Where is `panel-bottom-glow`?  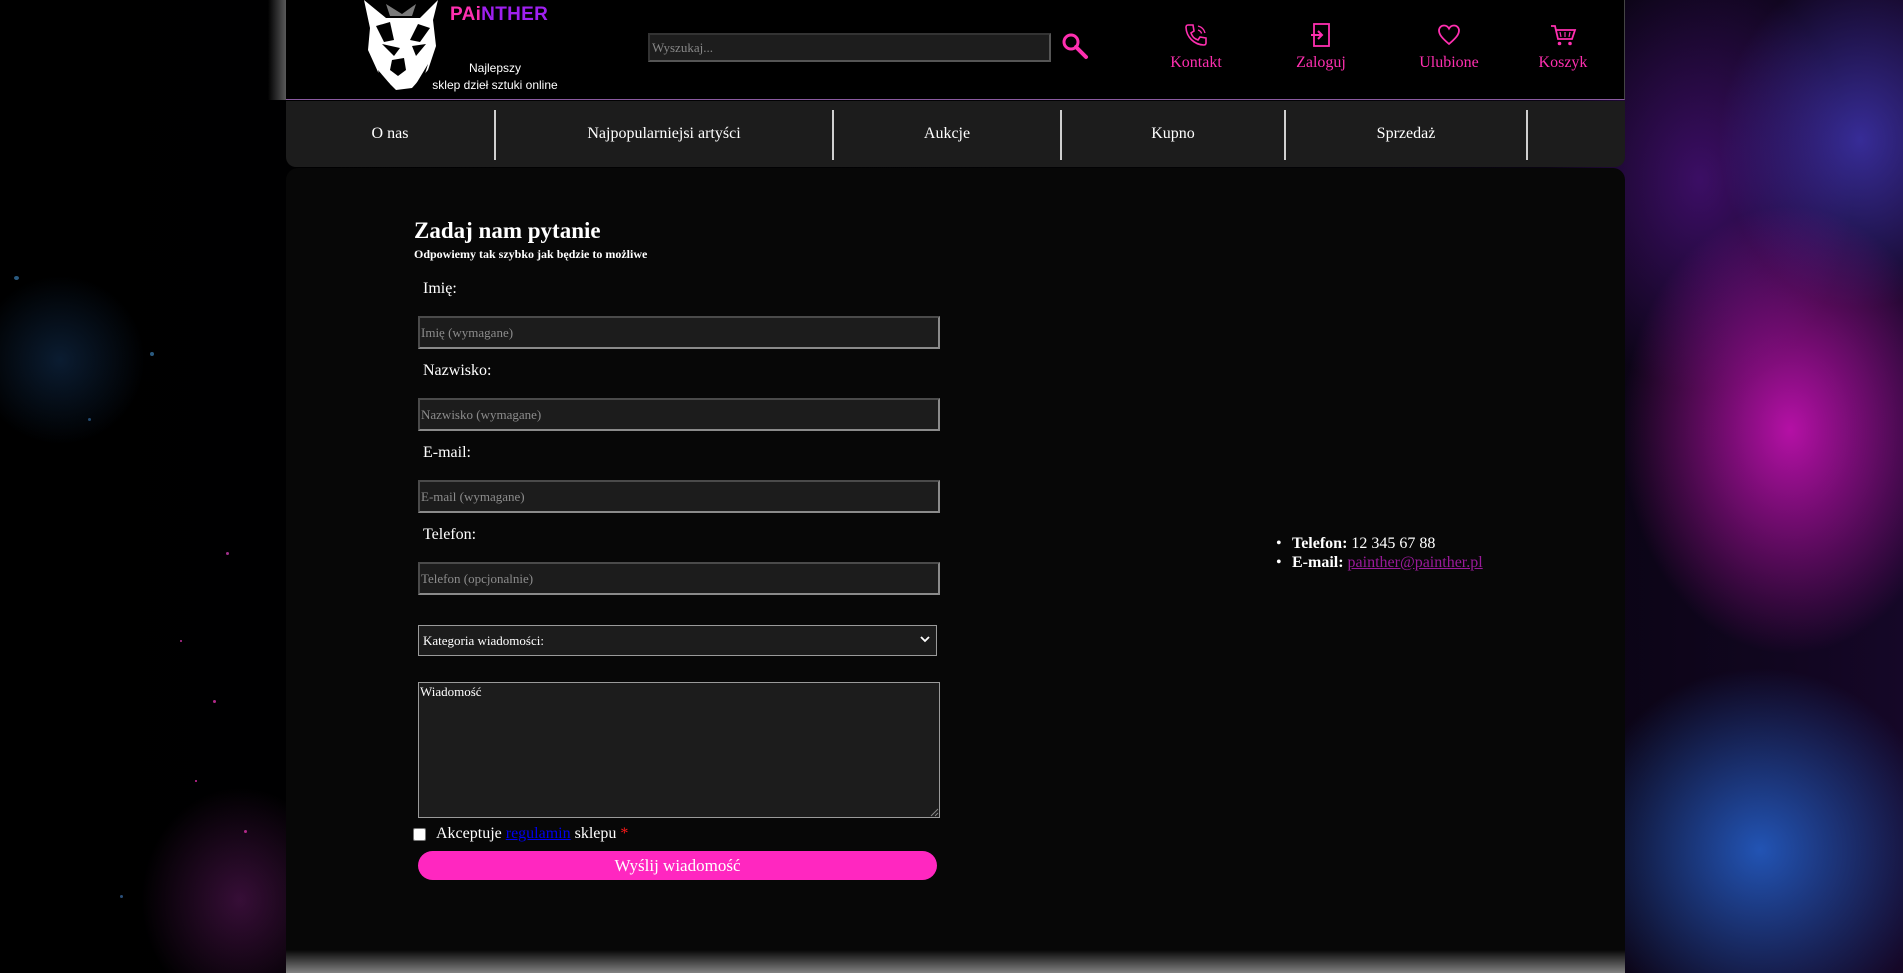 panel-bottom-glow is located at coordinates (955, 961).